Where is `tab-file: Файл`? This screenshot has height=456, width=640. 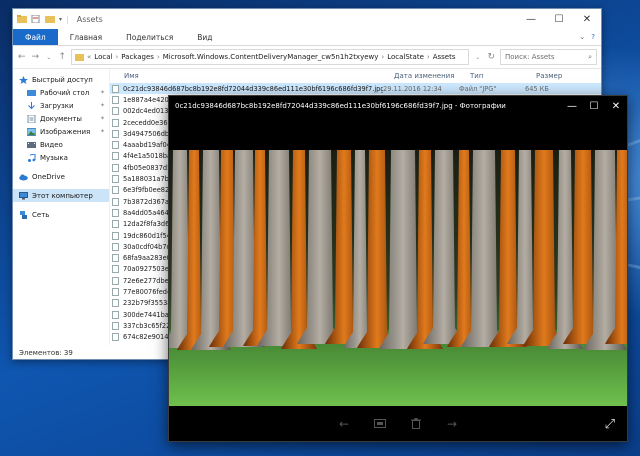
tab-file: Файл is located at coordinates (35, 37).